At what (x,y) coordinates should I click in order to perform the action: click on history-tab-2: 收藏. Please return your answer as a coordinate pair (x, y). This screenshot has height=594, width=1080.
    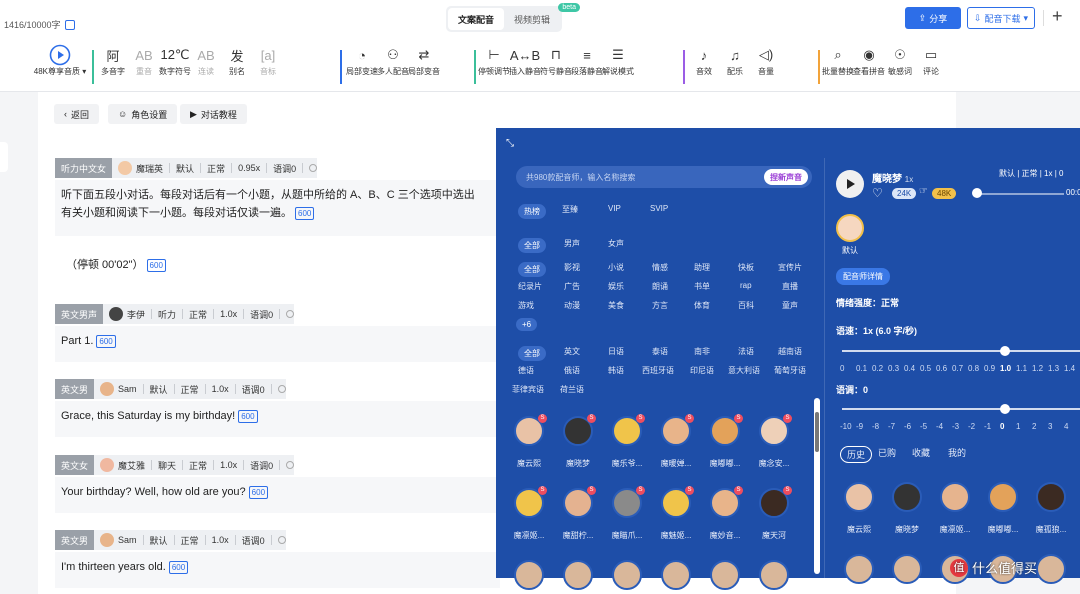
    Looking at the image, I should click on (921, 452).